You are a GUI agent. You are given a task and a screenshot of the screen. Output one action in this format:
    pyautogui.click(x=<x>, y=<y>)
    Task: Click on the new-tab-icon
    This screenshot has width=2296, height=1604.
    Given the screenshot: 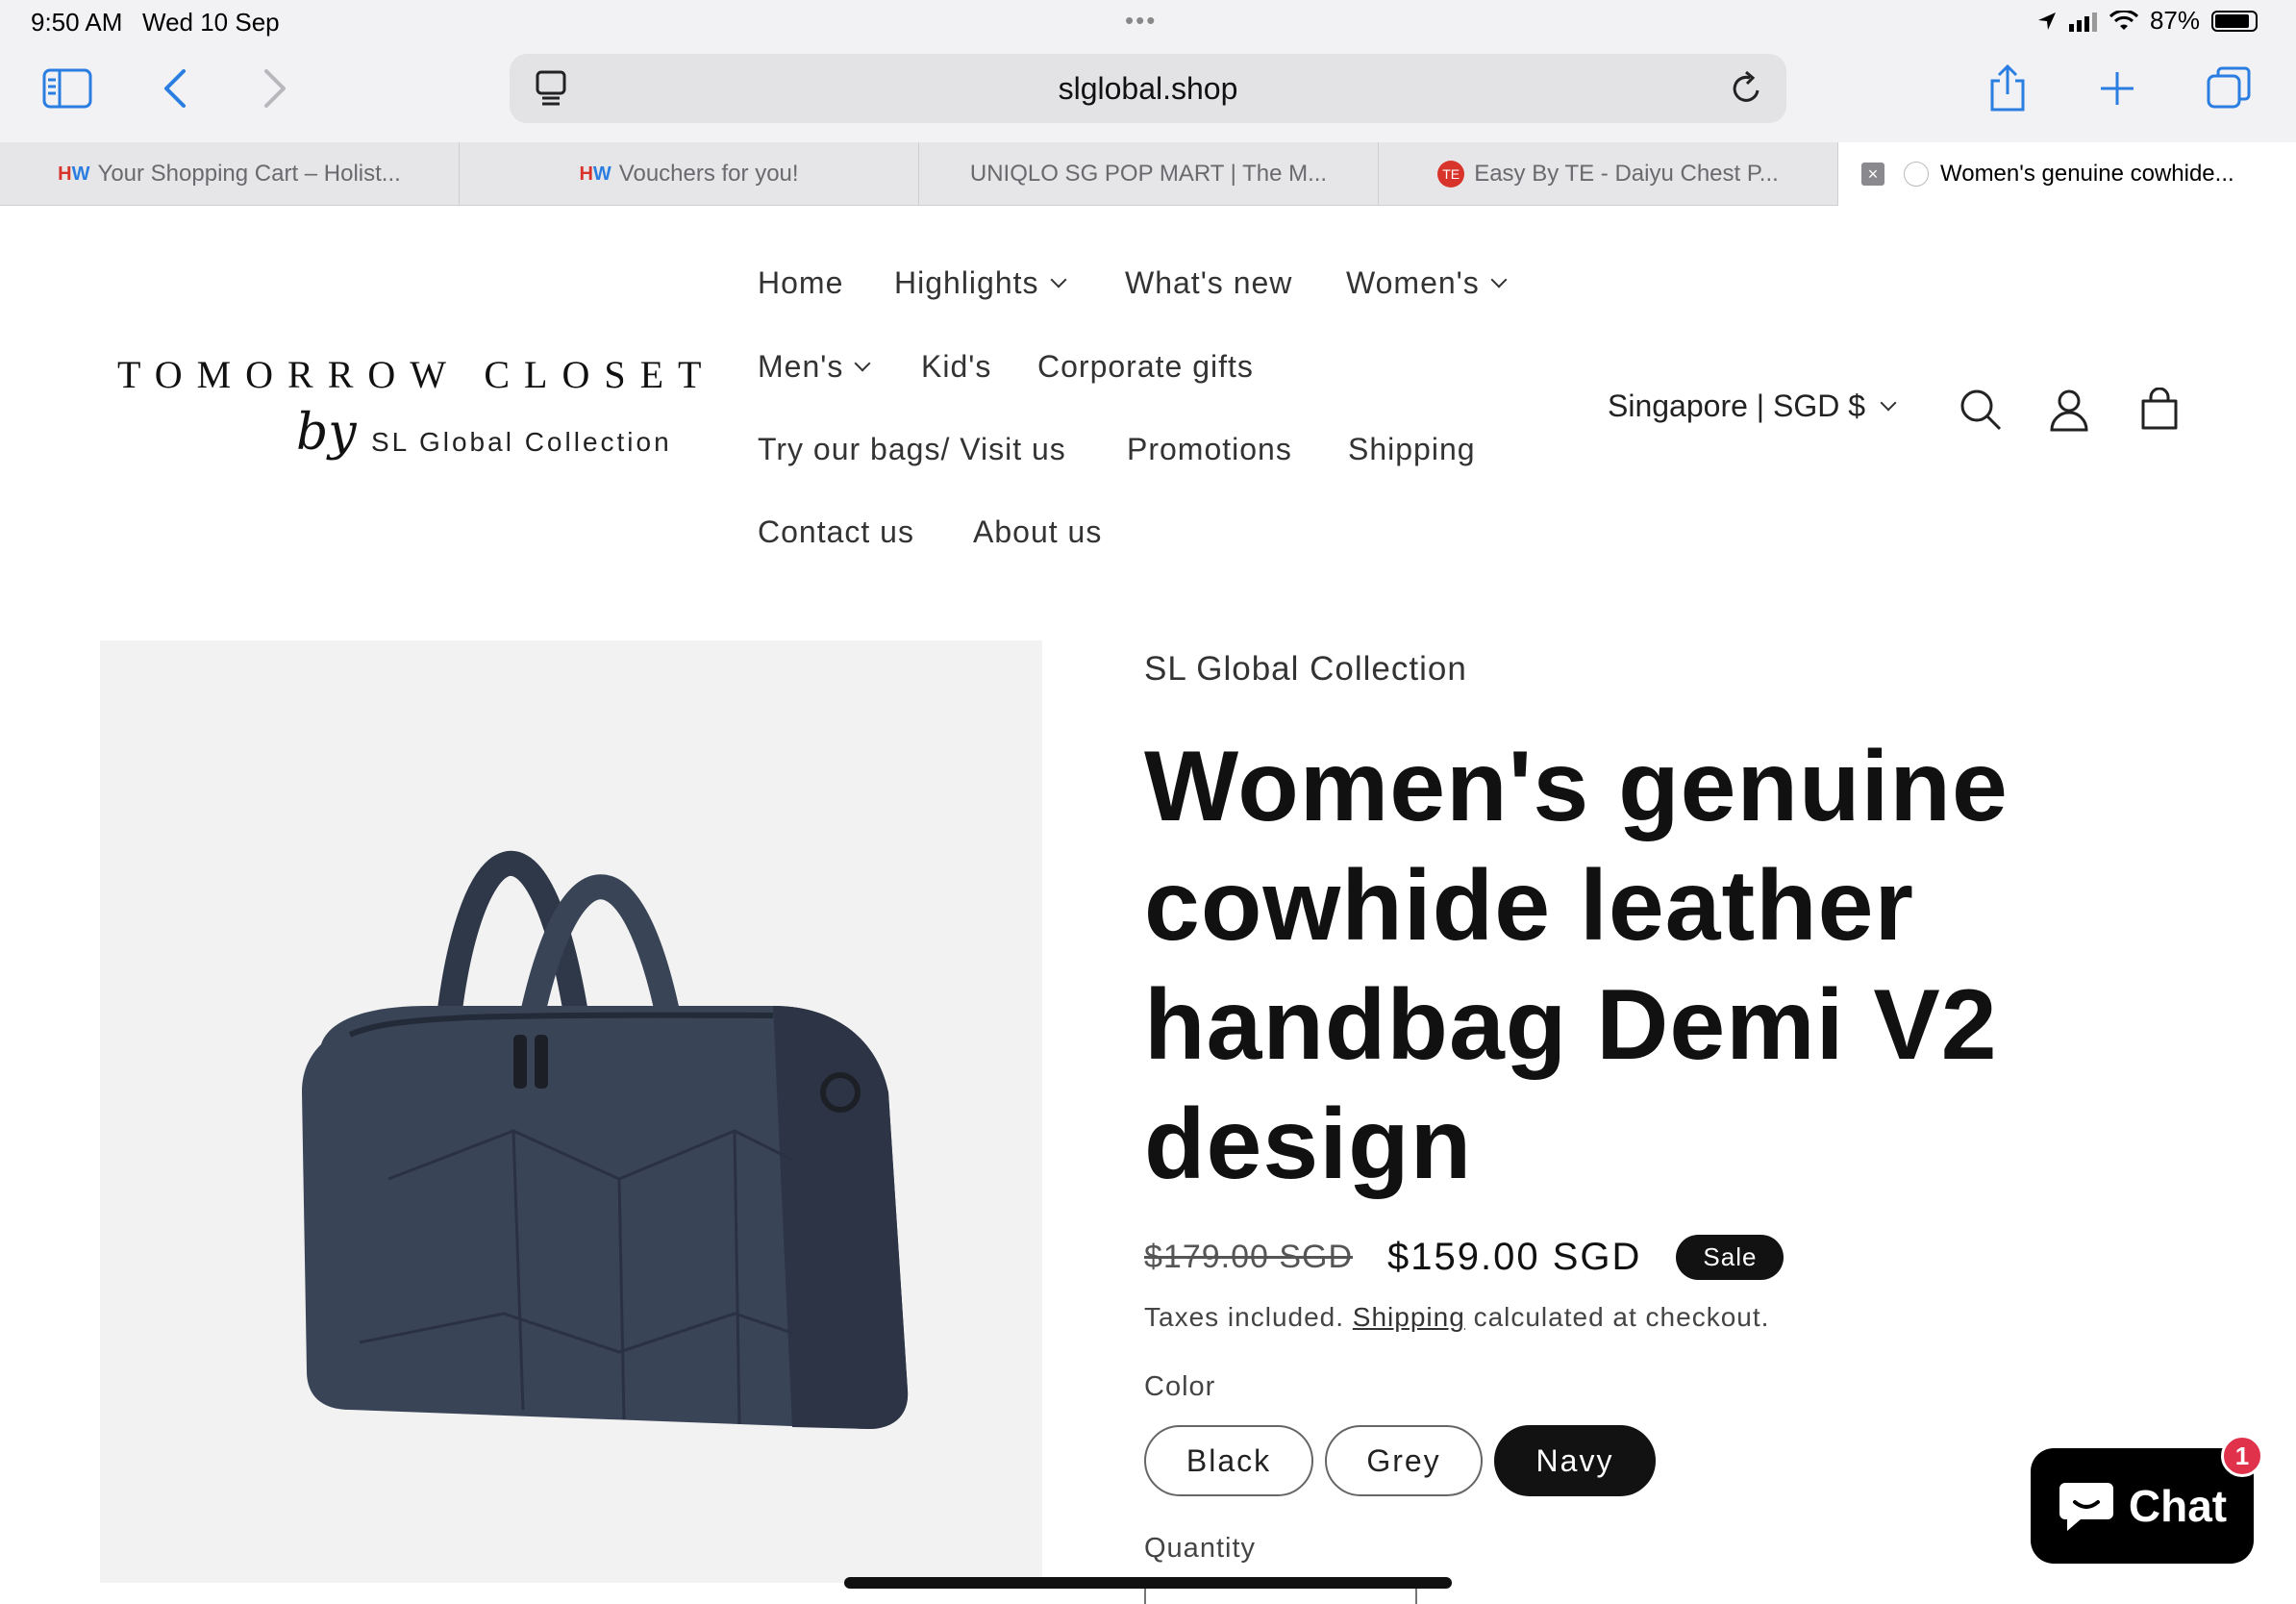 What is the action you would take?
    pyautogui.click(x=2117, y=88)
    